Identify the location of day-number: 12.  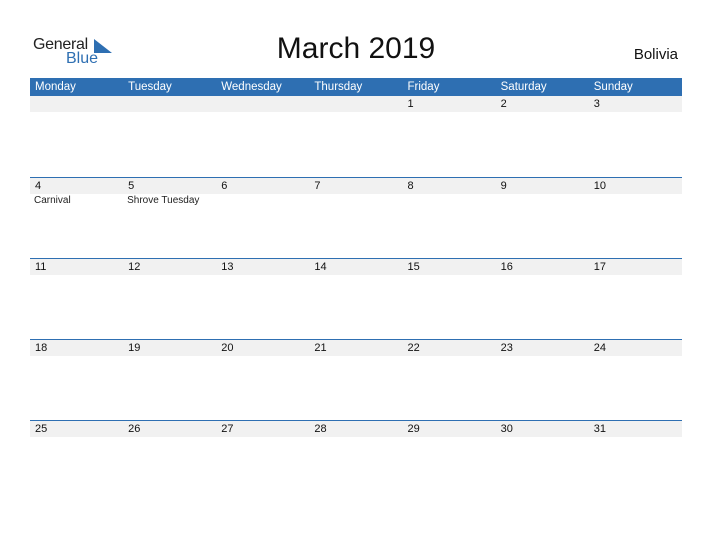
(134, 267).